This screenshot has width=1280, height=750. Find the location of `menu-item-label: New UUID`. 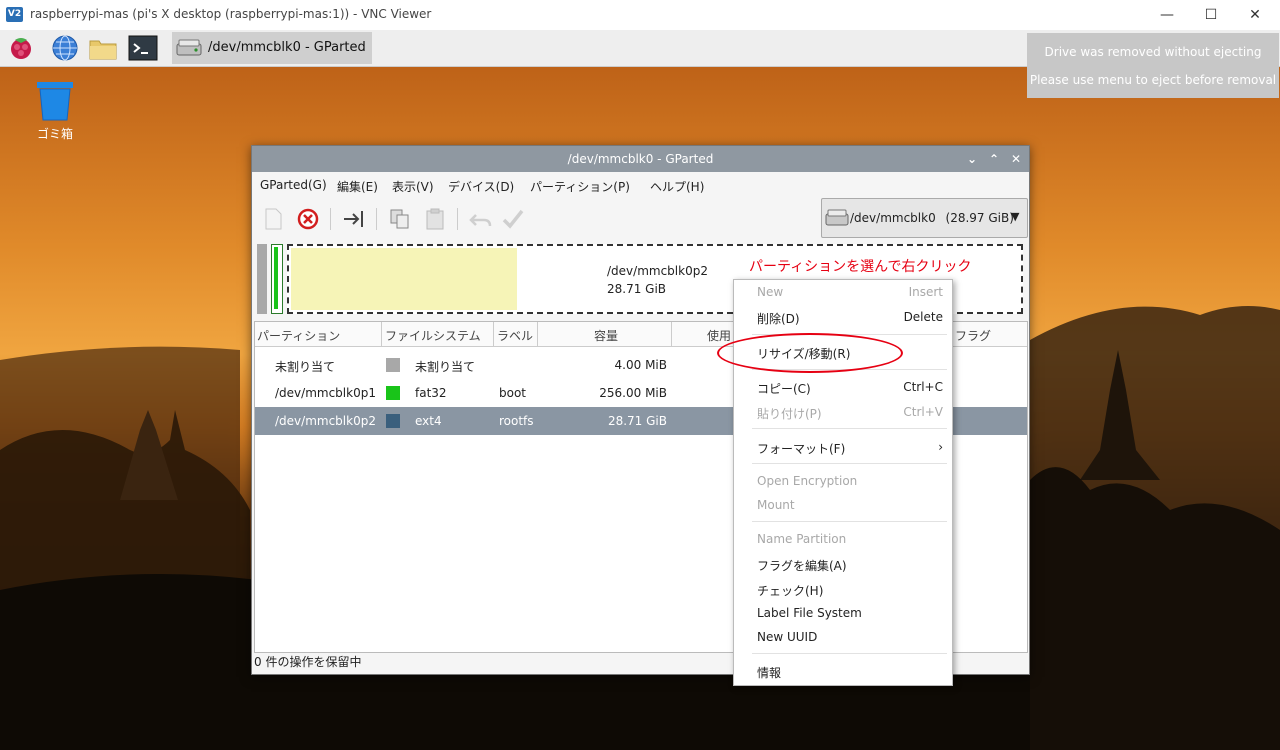

menu-item-label: New UUID is located at coordinates (787, 637).